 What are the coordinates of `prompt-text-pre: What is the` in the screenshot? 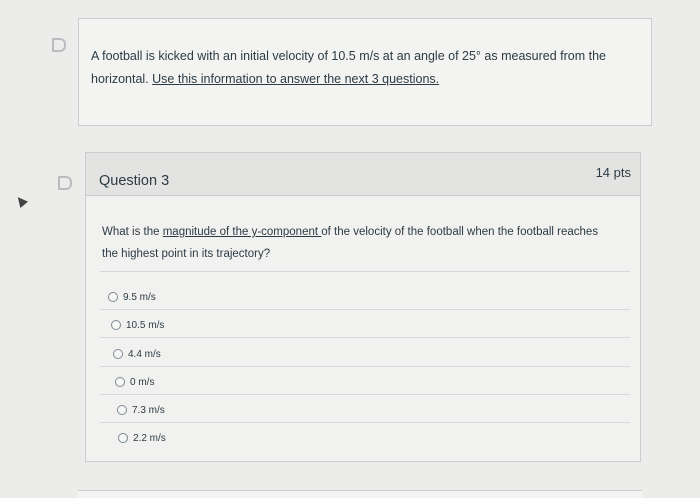 It's located at (132, 232).